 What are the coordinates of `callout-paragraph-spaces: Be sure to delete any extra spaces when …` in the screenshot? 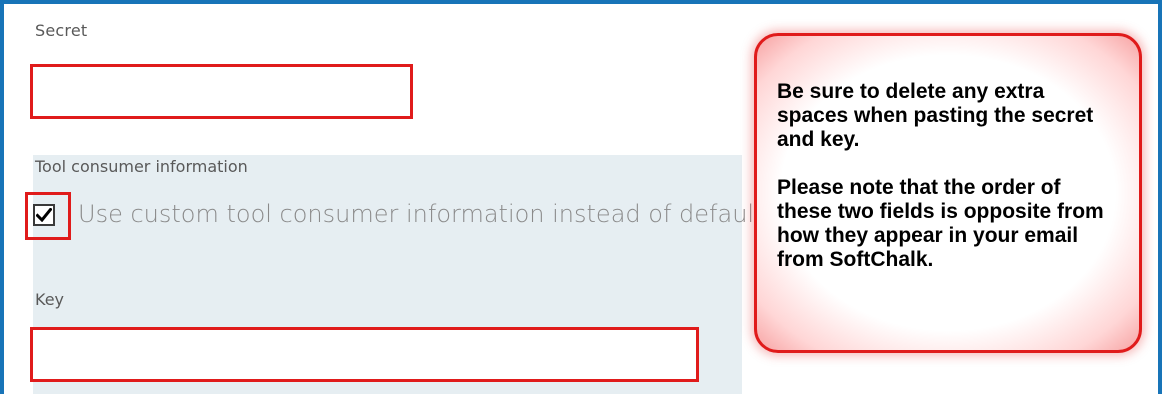 It's located at (935, 115).